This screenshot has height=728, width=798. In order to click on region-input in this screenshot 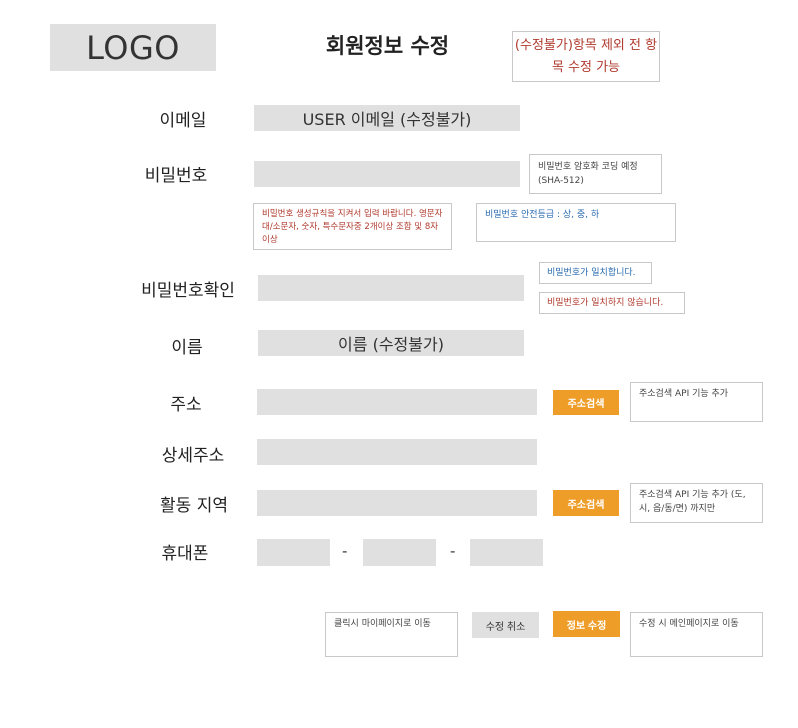, I will do `click(397, 503)`.